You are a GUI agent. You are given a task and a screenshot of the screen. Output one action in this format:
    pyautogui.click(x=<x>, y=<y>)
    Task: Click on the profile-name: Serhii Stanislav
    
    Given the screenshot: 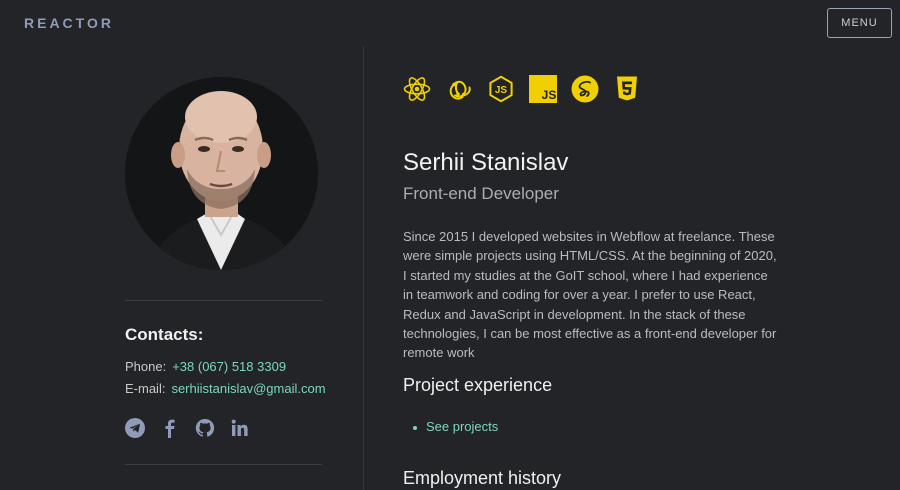 What is the action you would take?
    pyautogui.click(x=486, y=162)
    